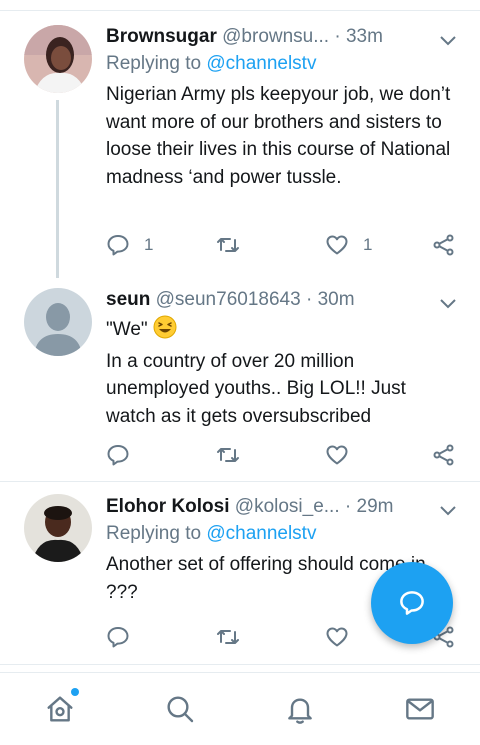 The height and width of the screenshot is (745, 480). I want to click on like-button: 1, so click(348, 245).